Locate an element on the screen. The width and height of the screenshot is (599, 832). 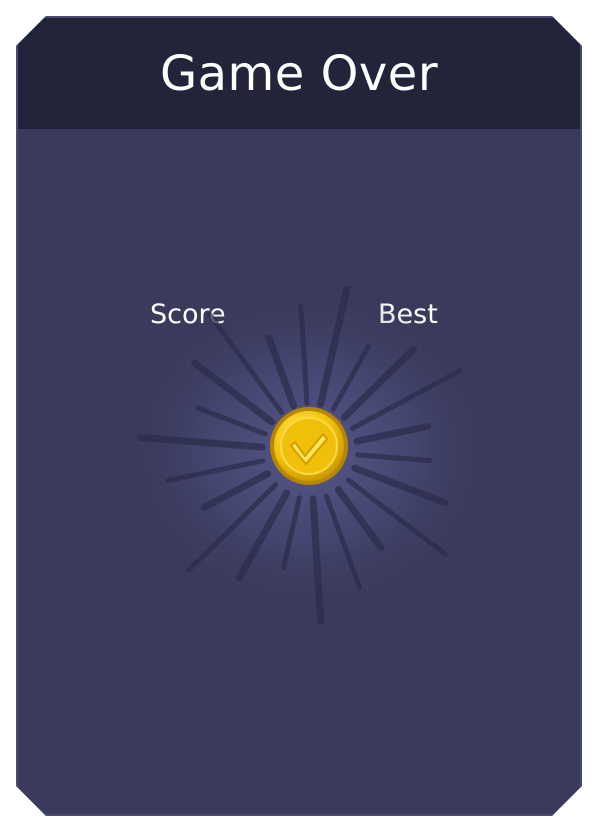
coin-button is located at coordinates (309, 446).